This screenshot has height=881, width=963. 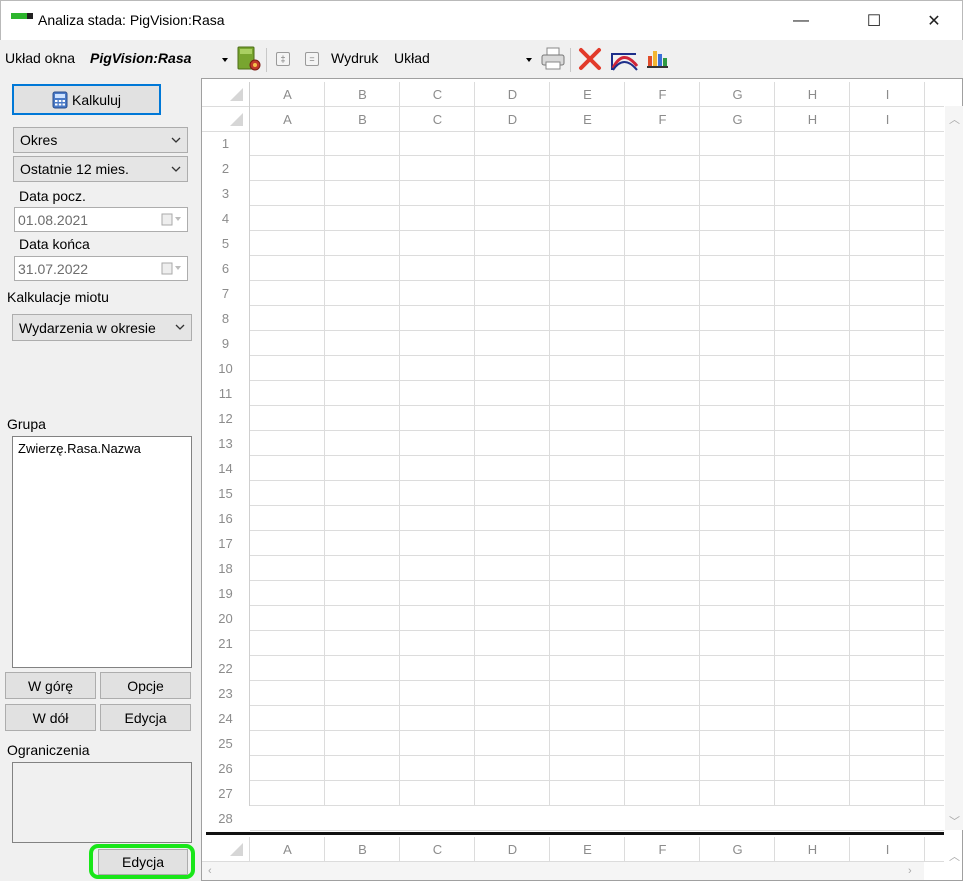 I want to click on row-header: 19, so click(x=225, y=593).